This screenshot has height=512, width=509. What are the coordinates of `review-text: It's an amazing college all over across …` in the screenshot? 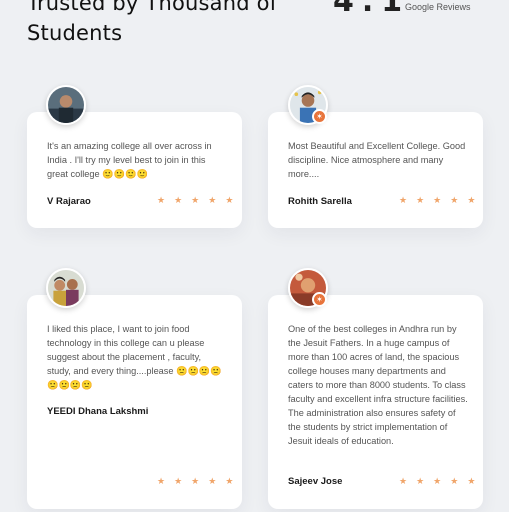 It's located at (129, 160).